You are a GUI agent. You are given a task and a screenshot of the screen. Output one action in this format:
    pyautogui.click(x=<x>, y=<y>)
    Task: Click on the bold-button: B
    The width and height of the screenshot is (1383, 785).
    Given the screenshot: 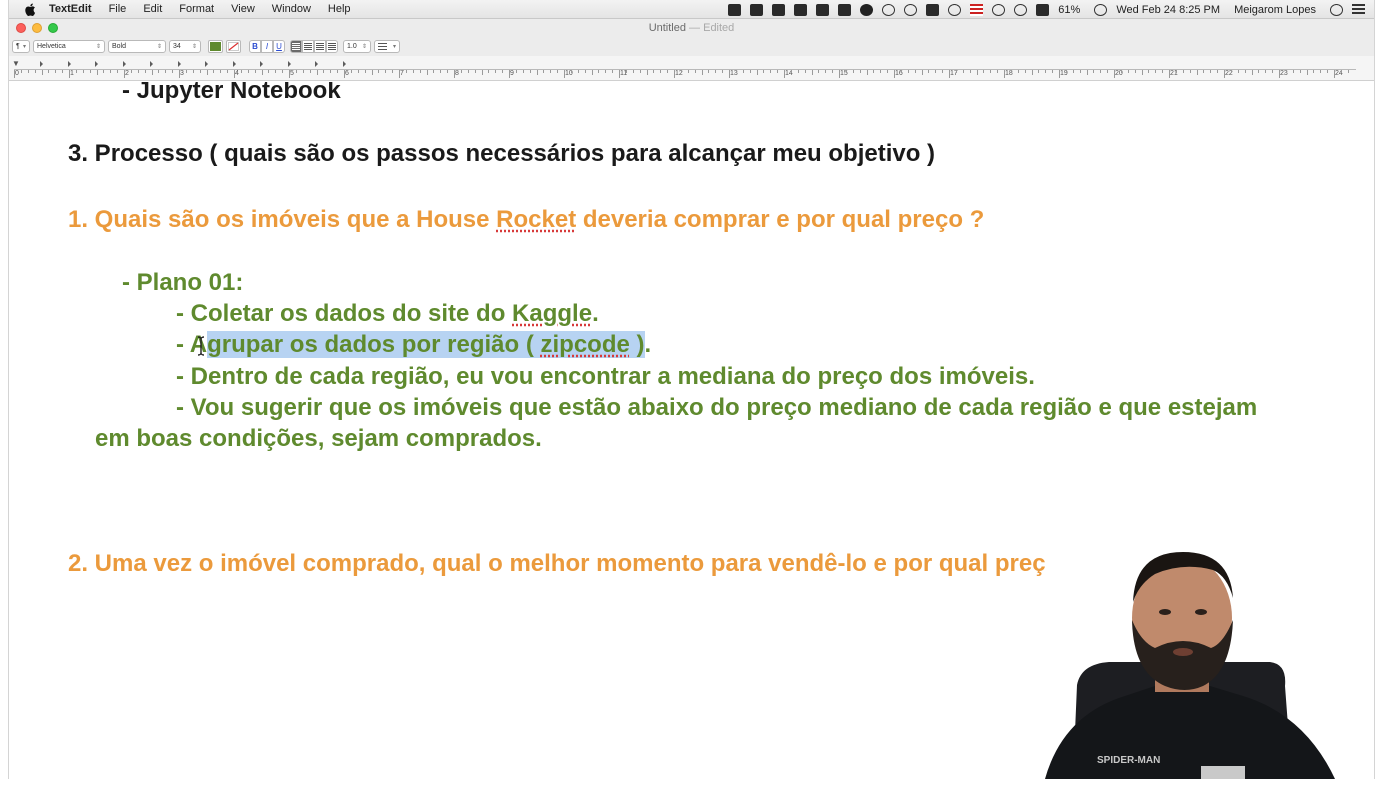 What is the action you would take?
    pyautogui.click(x=255, y=46)
    